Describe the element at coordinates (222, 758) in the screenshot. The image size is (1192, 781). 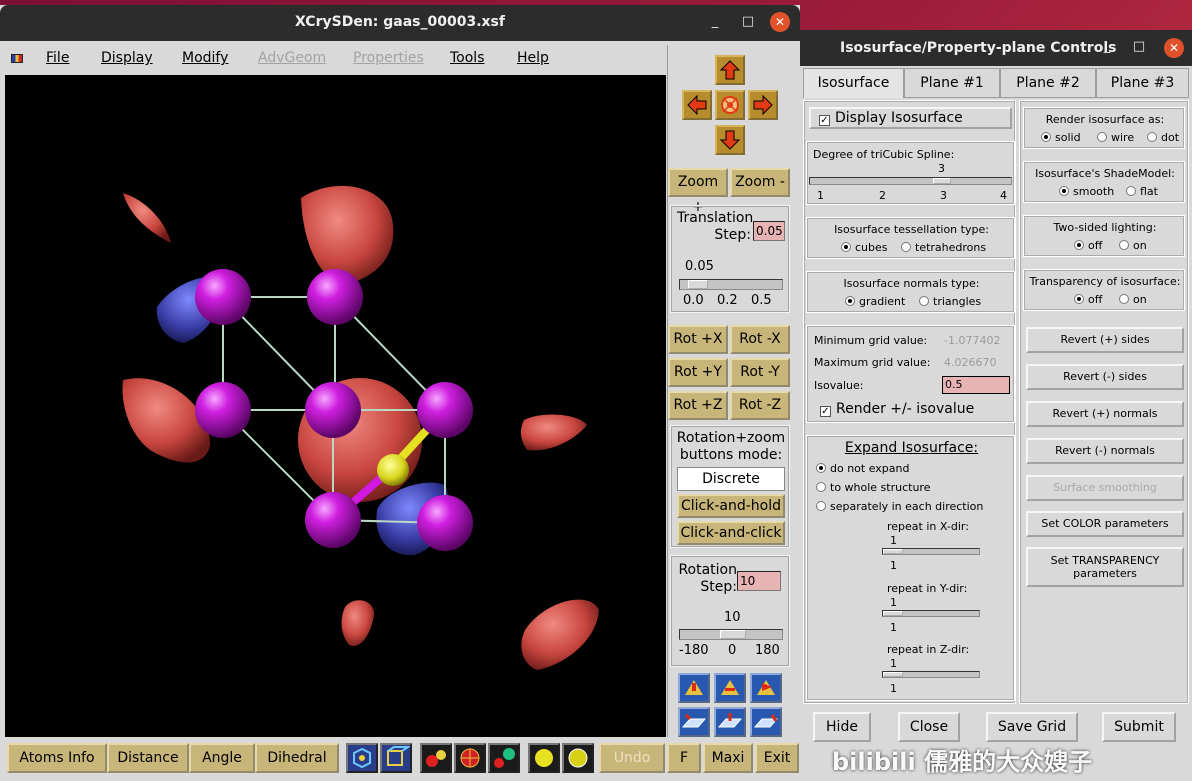
I see `angle-button: Angle` at that location.